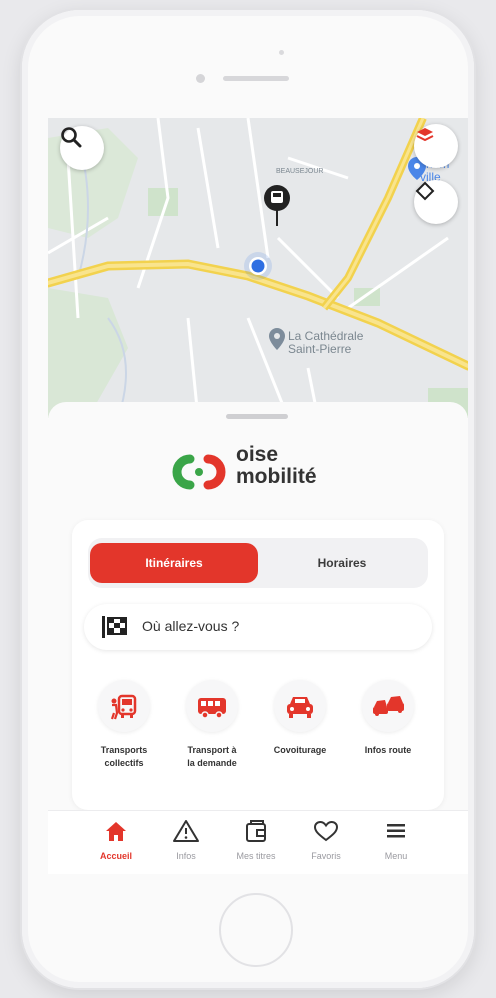 The width and height of the screenshot is (496, 998). Describe the element at coordinates (396, 856) in the screenshot. I see `nav-label: Menu` at that location.